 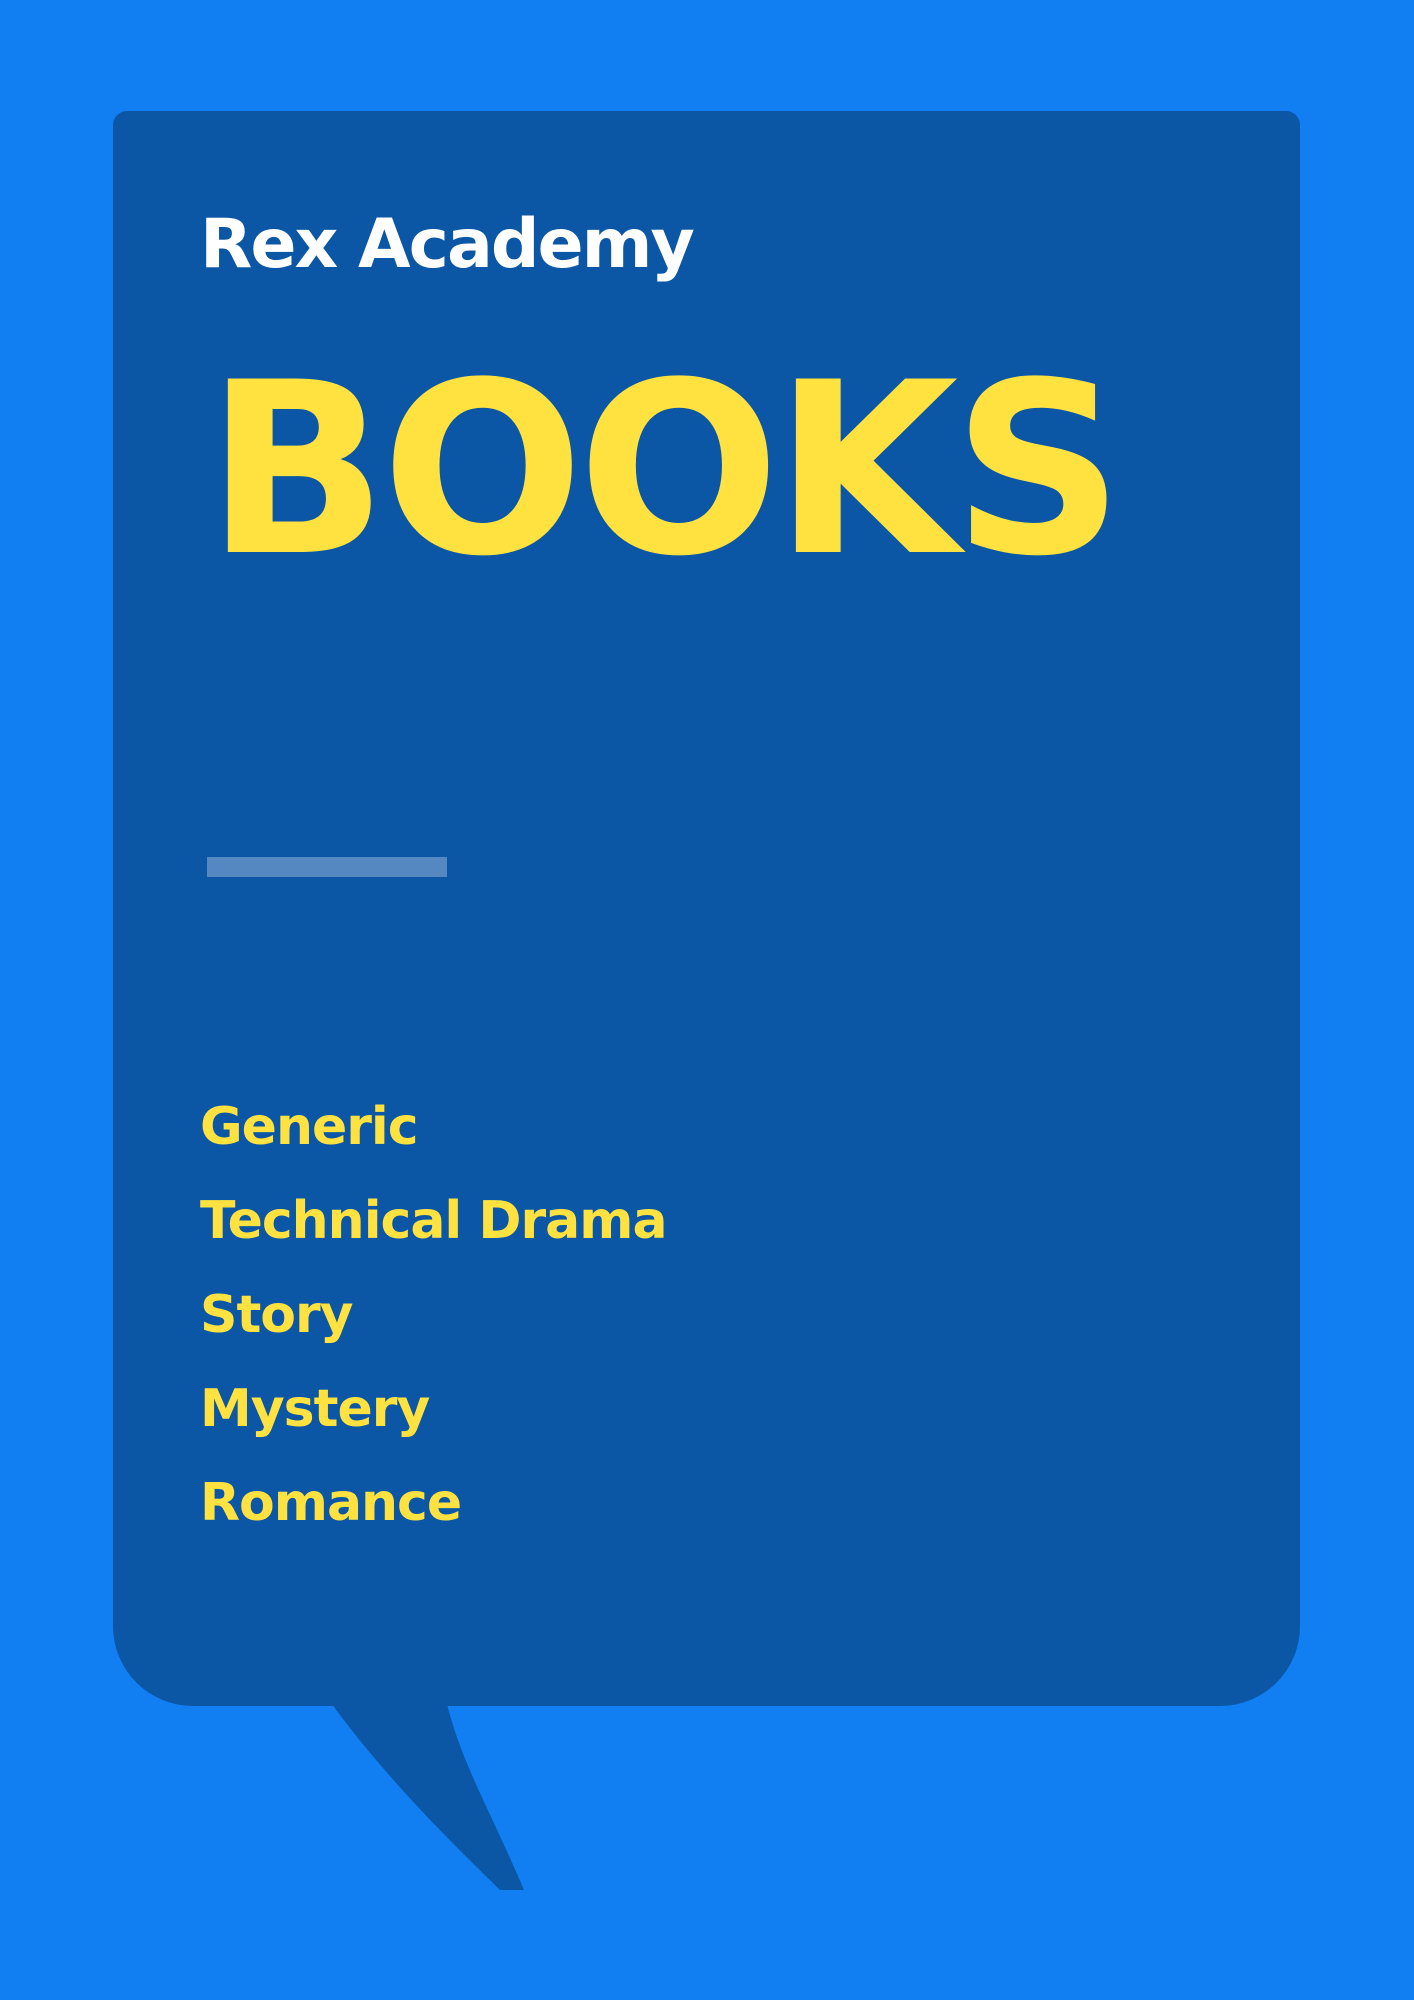 I want to click on genre-item: Technical Drama, so click(x=434, y=1221).